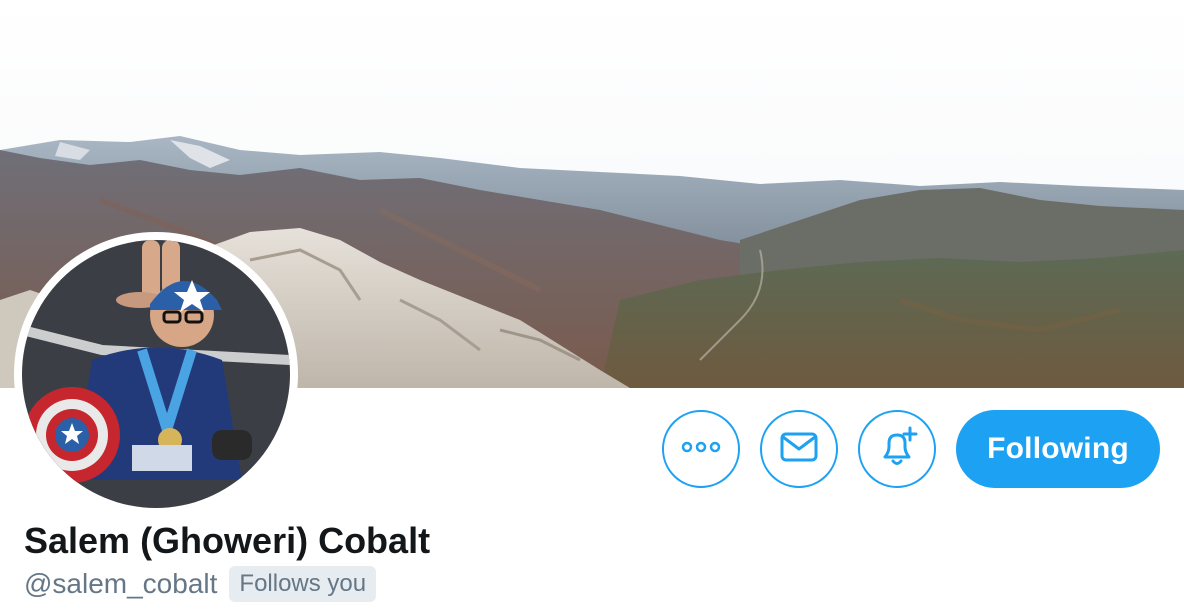 The height and width of the screenshot is (616, 1184). I want to click on avatar-photo, so click(156, 374).